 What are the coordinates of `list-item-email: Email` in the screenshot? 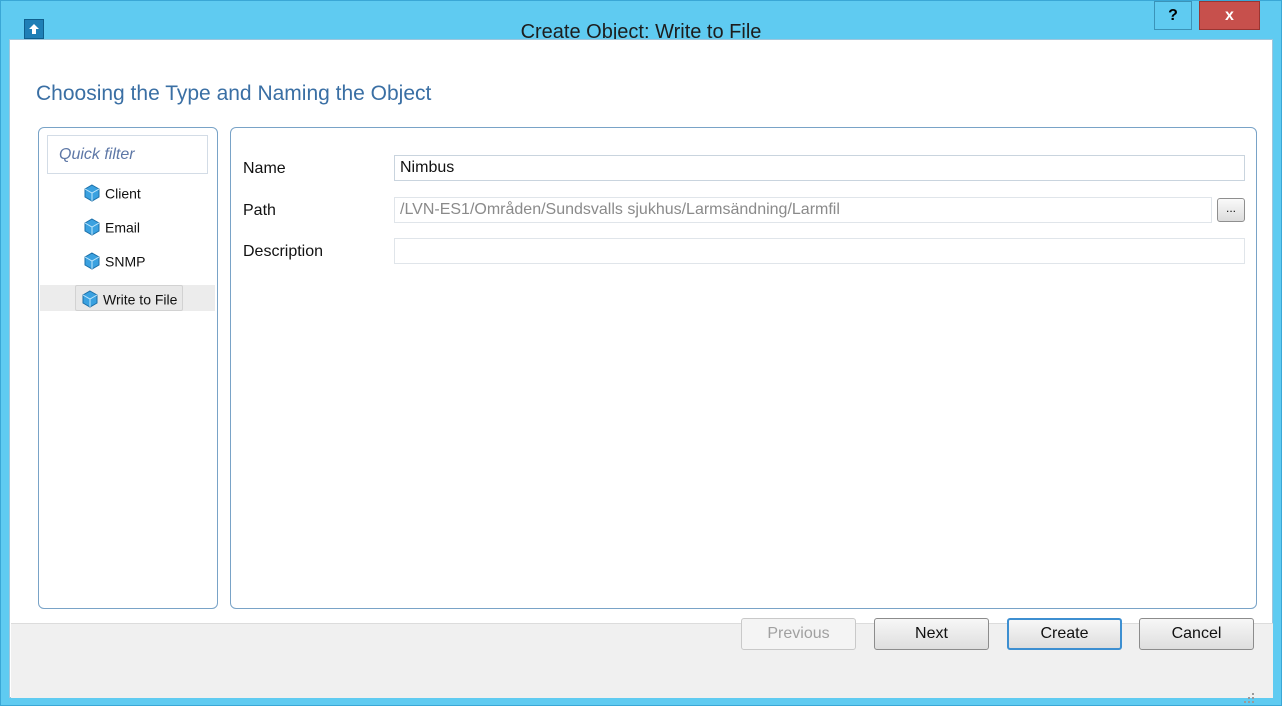 It's located at (111, 231).